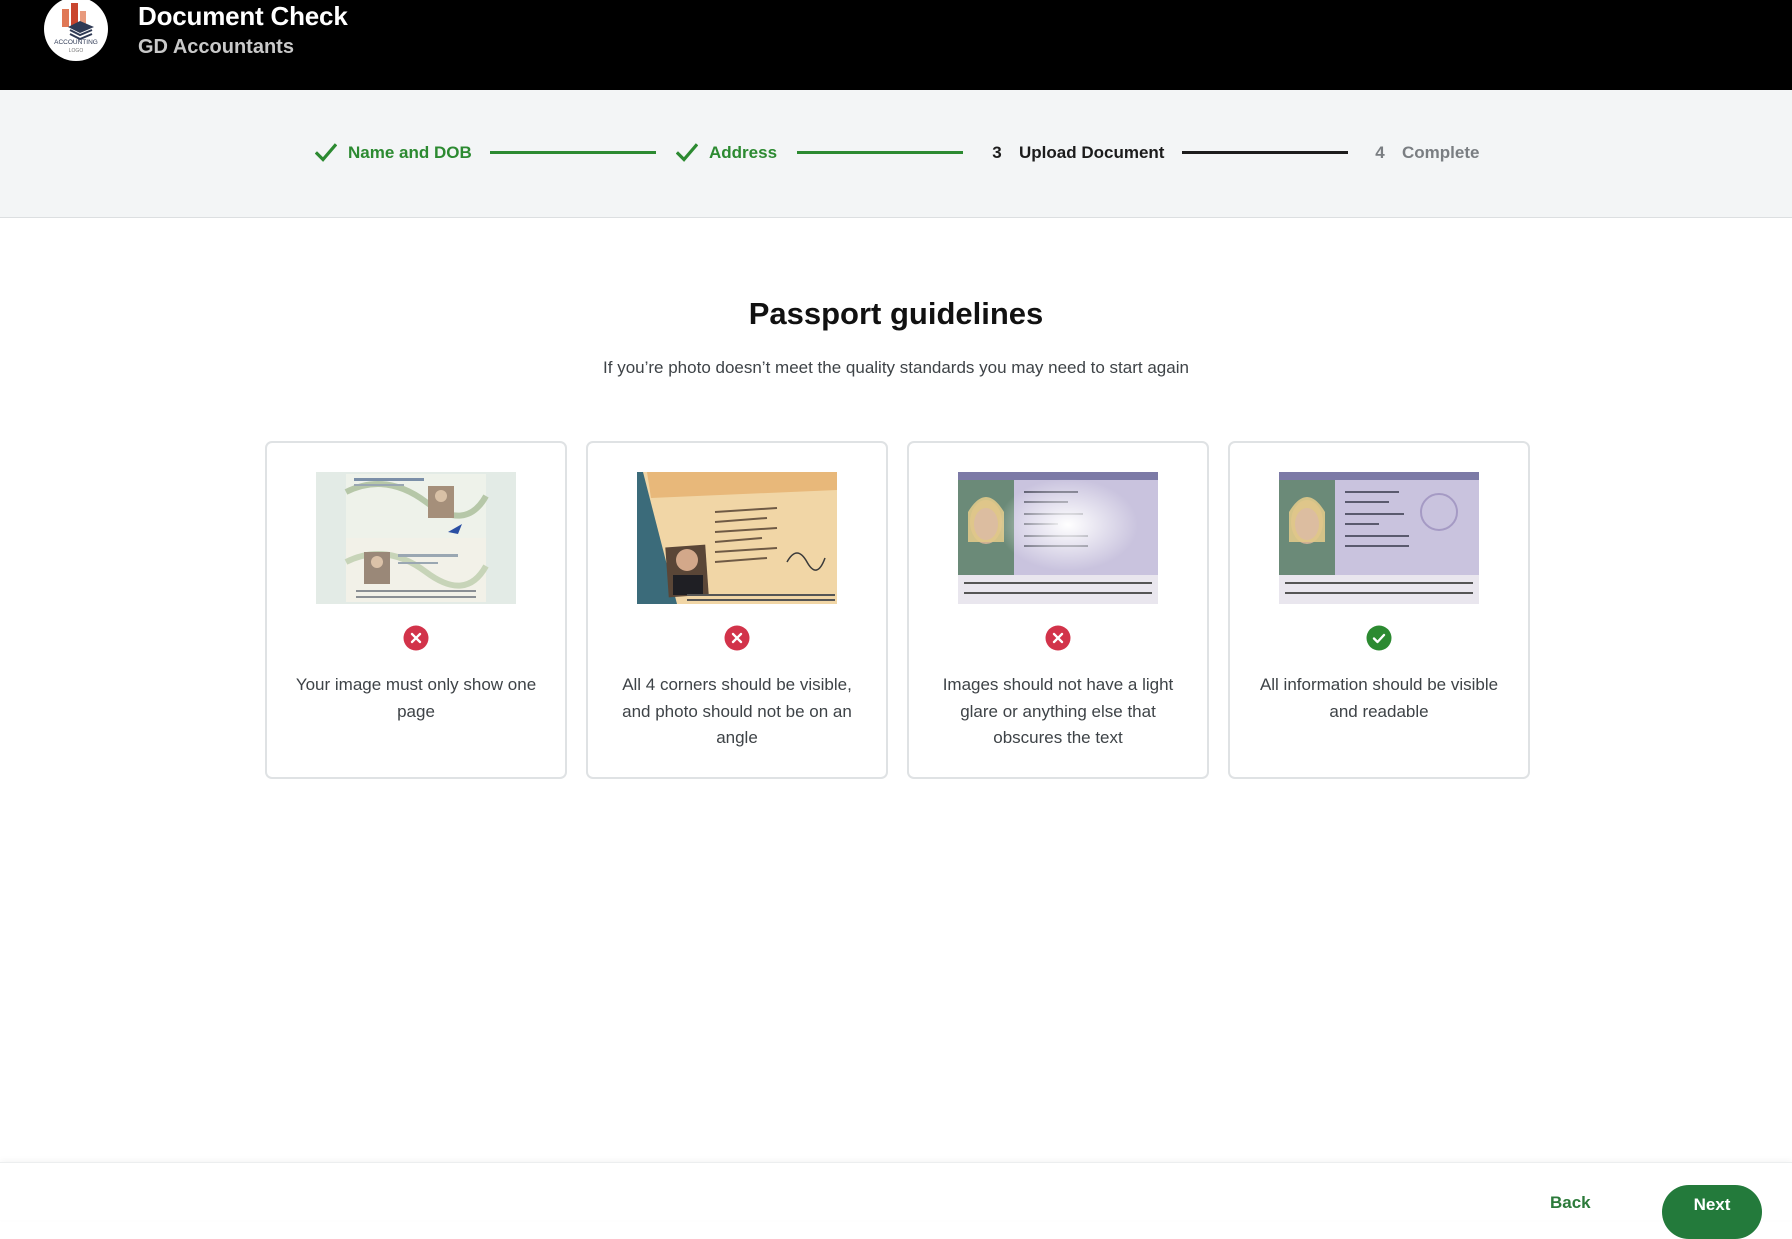 Image resolution: width=1792 pixels, height=1239 pixels. What do you see at coordinates (1092, 152) in the screenshot?
I see `step-label: Upload Document` at bounding box center [1092, 152].